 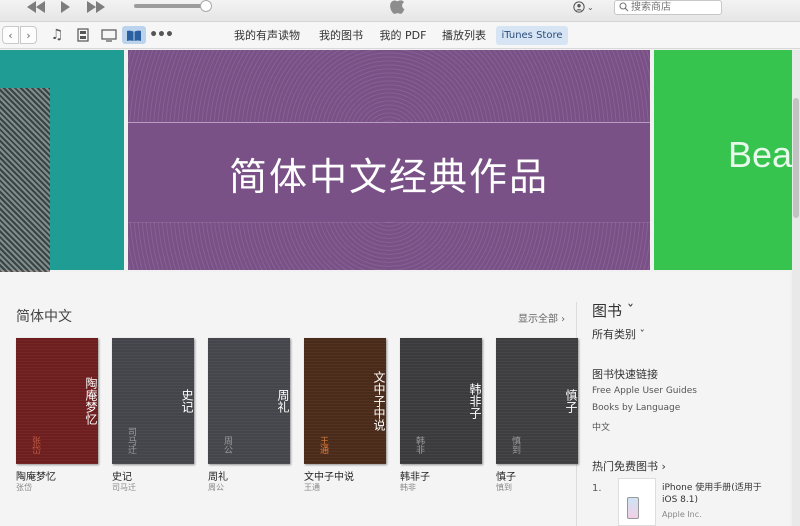 I want to click on play-icon, so click(x=65, y=7).